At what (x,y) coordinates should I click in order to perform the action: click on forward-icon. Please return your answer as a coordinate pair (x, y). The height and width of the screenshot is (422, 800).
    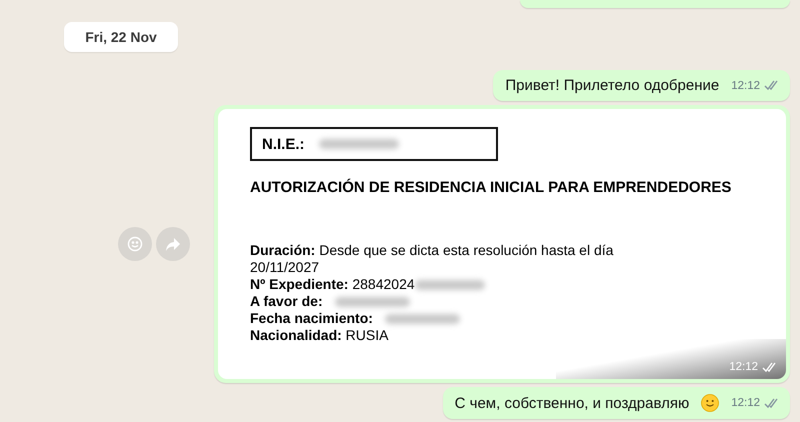
    Looking at the image, I should click on (173, 244).